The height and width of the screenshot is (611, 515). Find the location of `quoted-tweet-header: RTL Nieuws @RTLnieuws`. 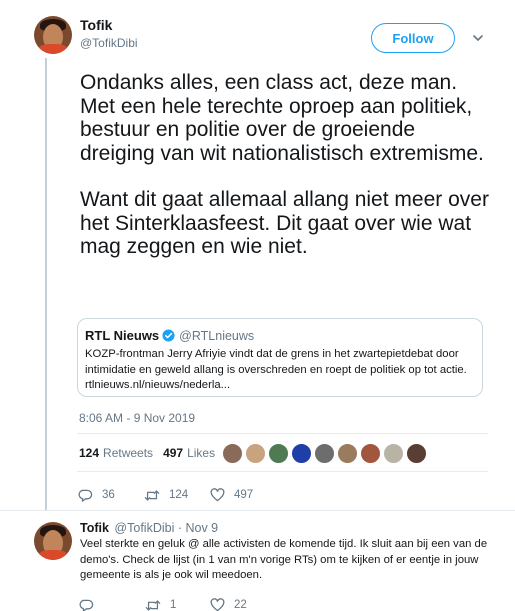

quoted-tweet-header: RTL Nieuws @RTLnieuws is located at coordinates (169, 335).